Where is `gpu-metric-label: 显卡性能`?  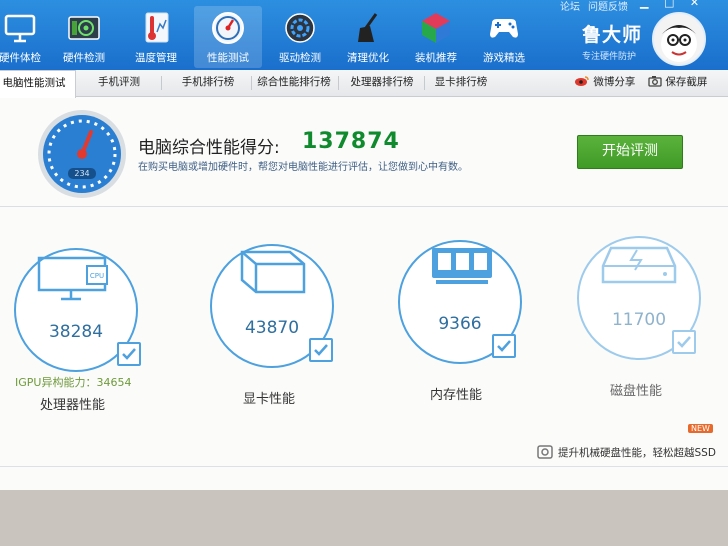 gpu-metric-label: 显卡性能 is located at coordinates (269, 399).